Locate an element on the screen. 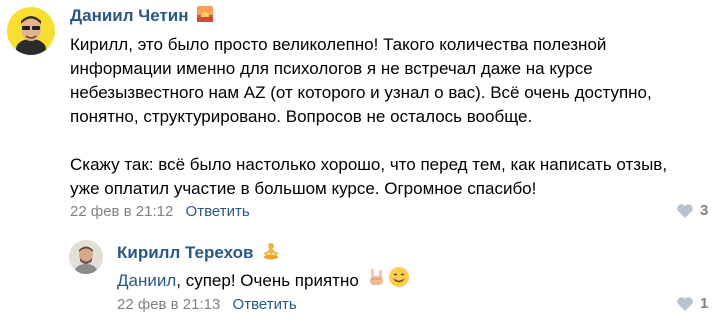 The width and height of the screenshot is (720, 318). lotus-position-emoji-icon is located at coordinates (271, 253).